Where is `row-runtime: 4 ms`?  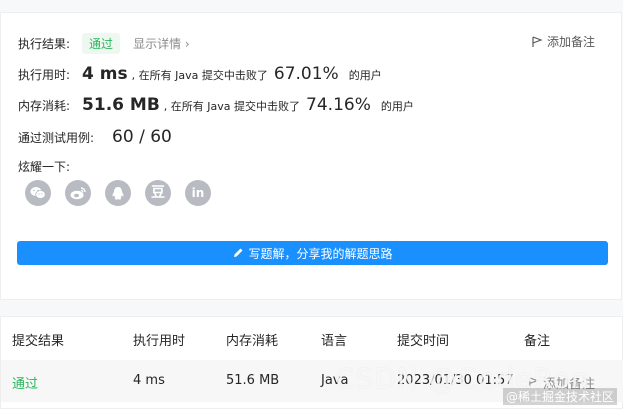
row-runtime: 4 ms is located at coordinates (149, 380).